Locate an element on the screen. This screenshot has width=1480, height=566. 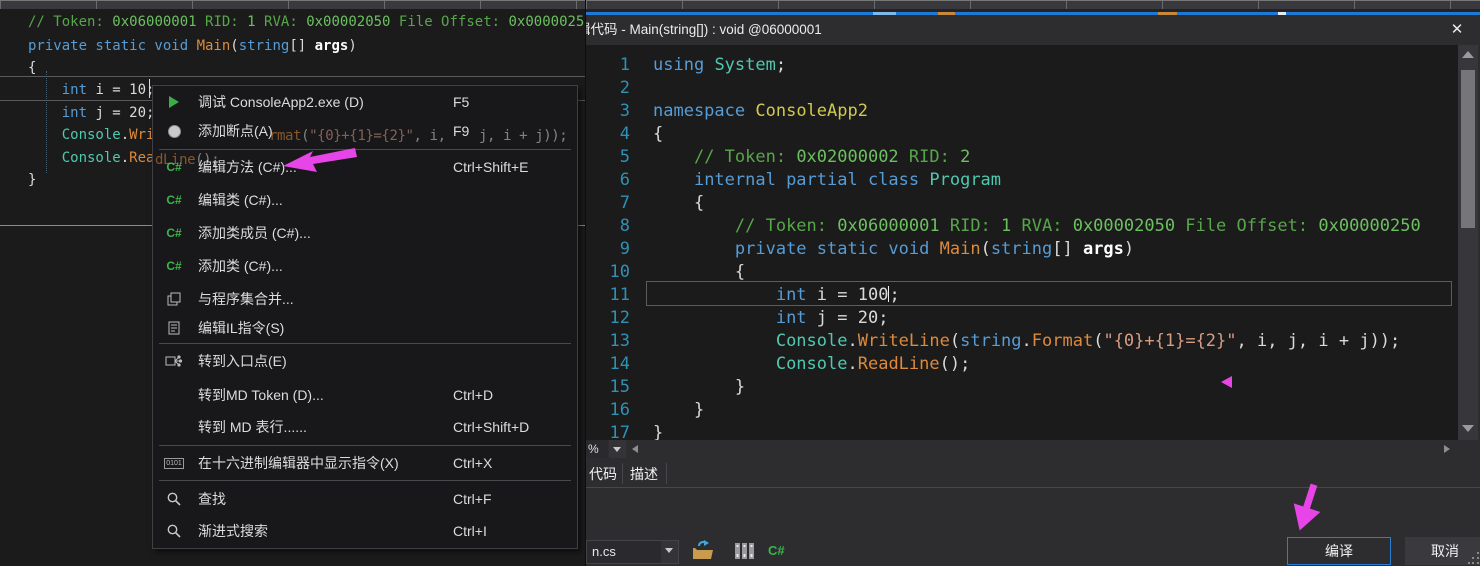
context-menu-item: 渐进式搜索 Ctrl+I is located at coordinates (365, 531).